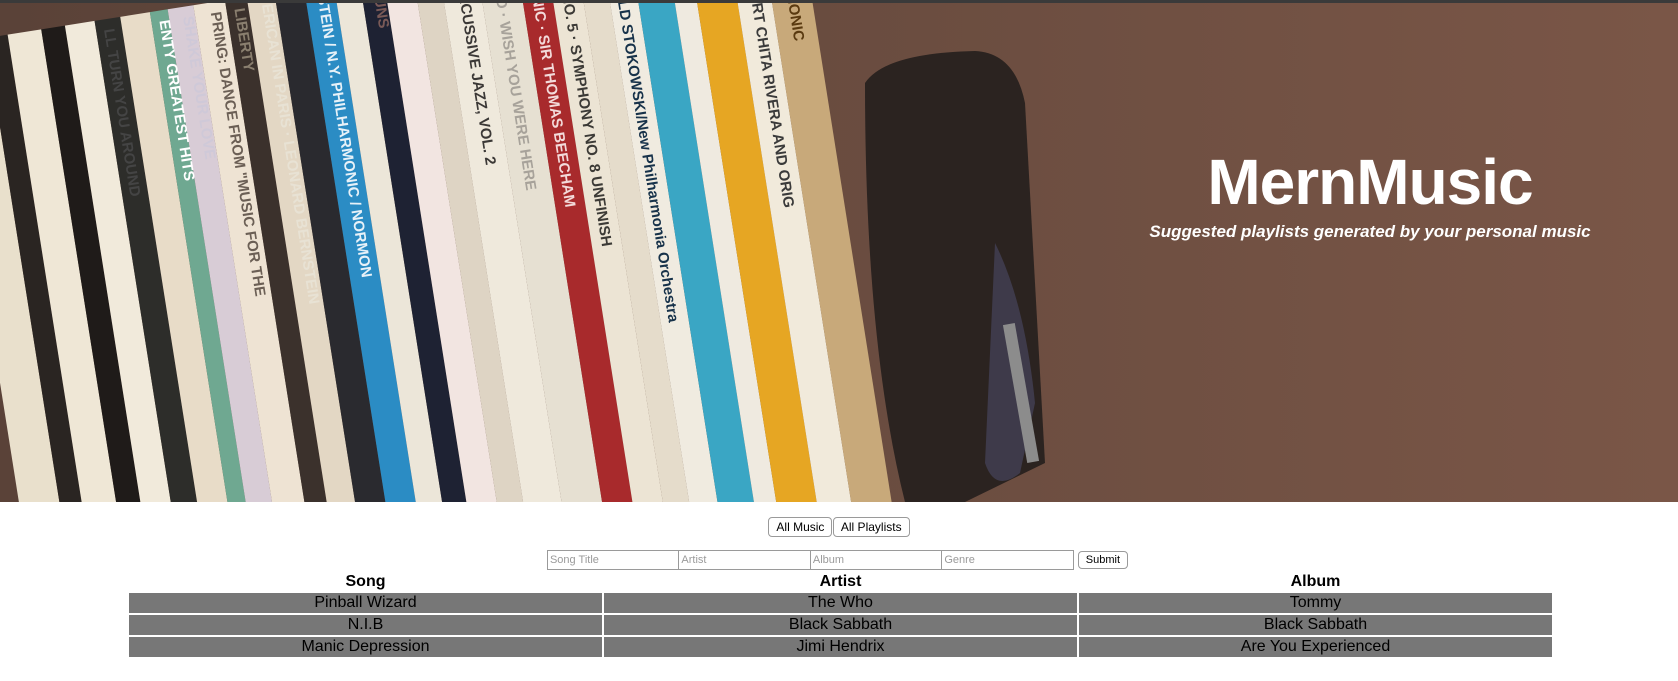 Image resolution: width=1678 pixels, height=681 pixels. Describe the element at coordinates (1315, 603) in the screenshot. I see `album-cell: Tommy` at that location.